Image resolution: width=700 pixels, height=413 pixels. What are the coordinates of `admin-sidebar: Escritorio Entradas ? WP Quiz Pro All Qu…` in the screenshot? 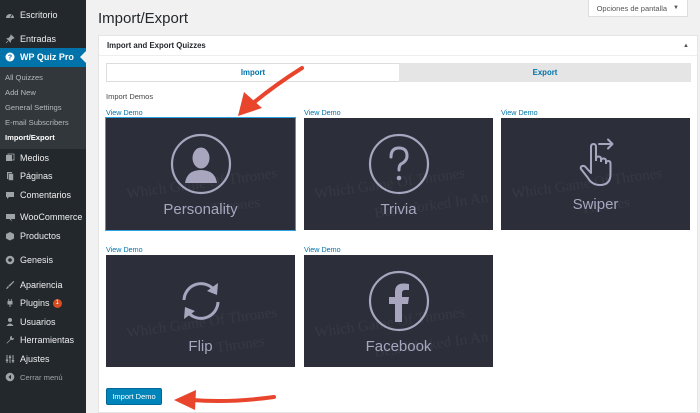 It's located at (43, 206).